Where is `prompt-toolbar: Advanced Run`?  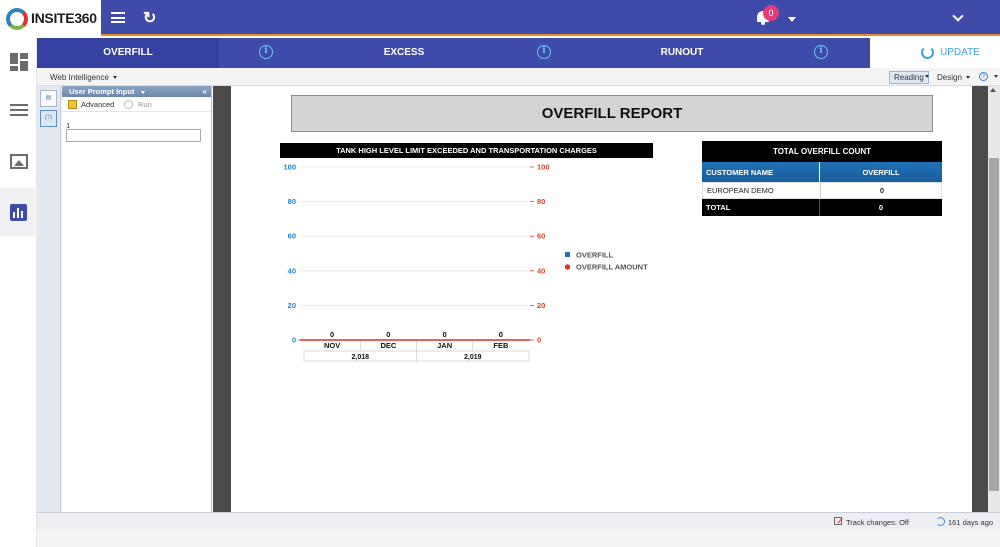
prompt-toolbar: Advanced Run is located at coordinates (136, 104).